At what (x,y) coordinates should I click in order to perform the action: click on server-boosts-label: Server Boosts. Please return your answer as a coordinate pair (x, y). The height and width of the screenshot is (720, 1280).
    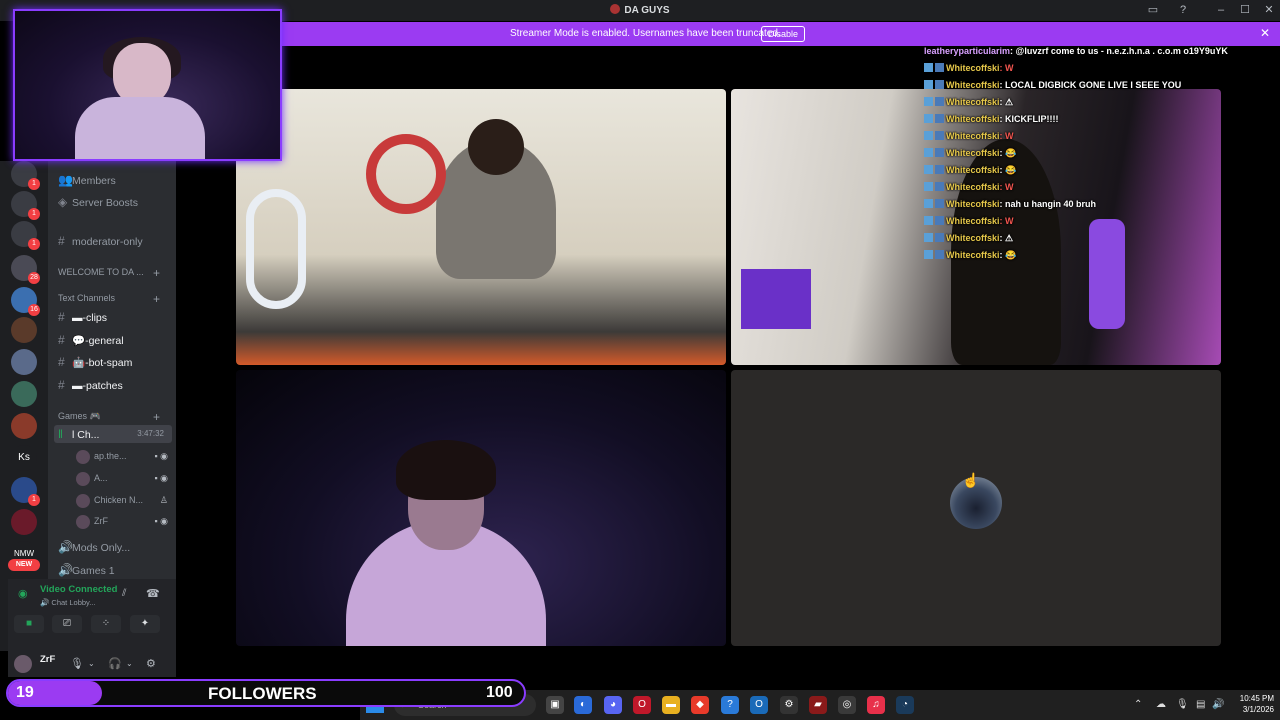
    Looking at the image, I should click on (105, 203).